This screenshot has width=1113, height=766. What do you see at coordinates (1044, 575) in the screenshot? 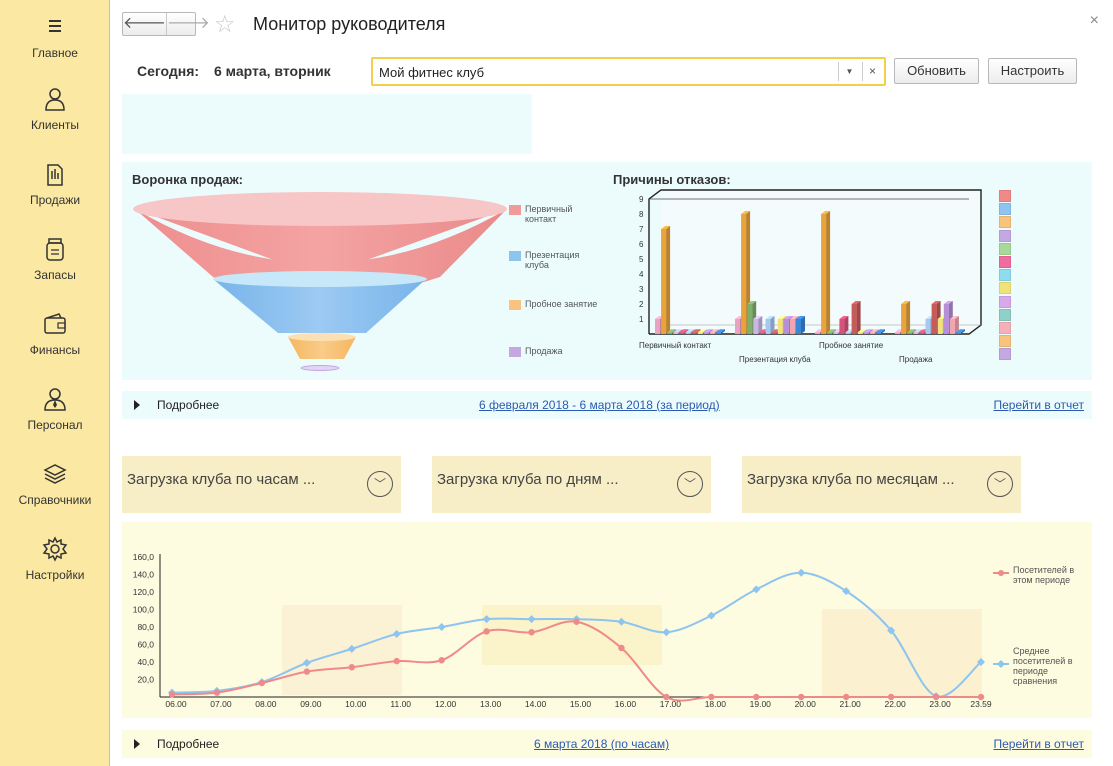
I see `legend-label: Посетителей в этом периоде` at bounding box center [1044, 575].